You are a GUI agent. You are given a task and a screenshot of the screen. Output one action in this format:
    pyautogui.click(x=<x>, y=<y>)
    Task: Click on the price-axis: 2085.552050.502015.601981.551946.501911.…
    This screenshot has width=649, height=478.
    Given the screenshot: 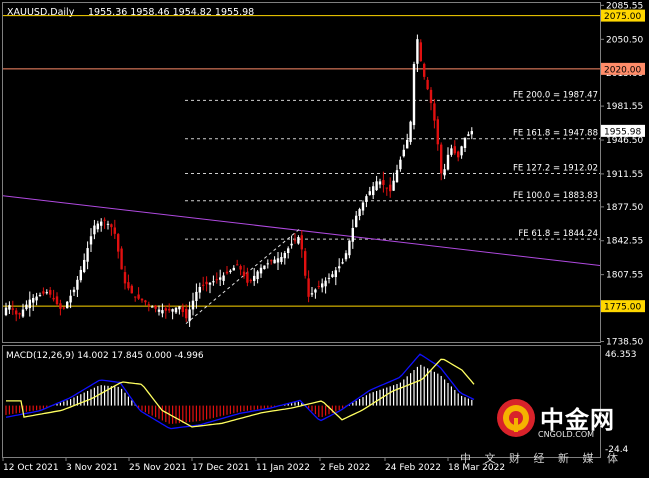 What is the action you would take?
    pyautogui.click(x=621, y=174)
    